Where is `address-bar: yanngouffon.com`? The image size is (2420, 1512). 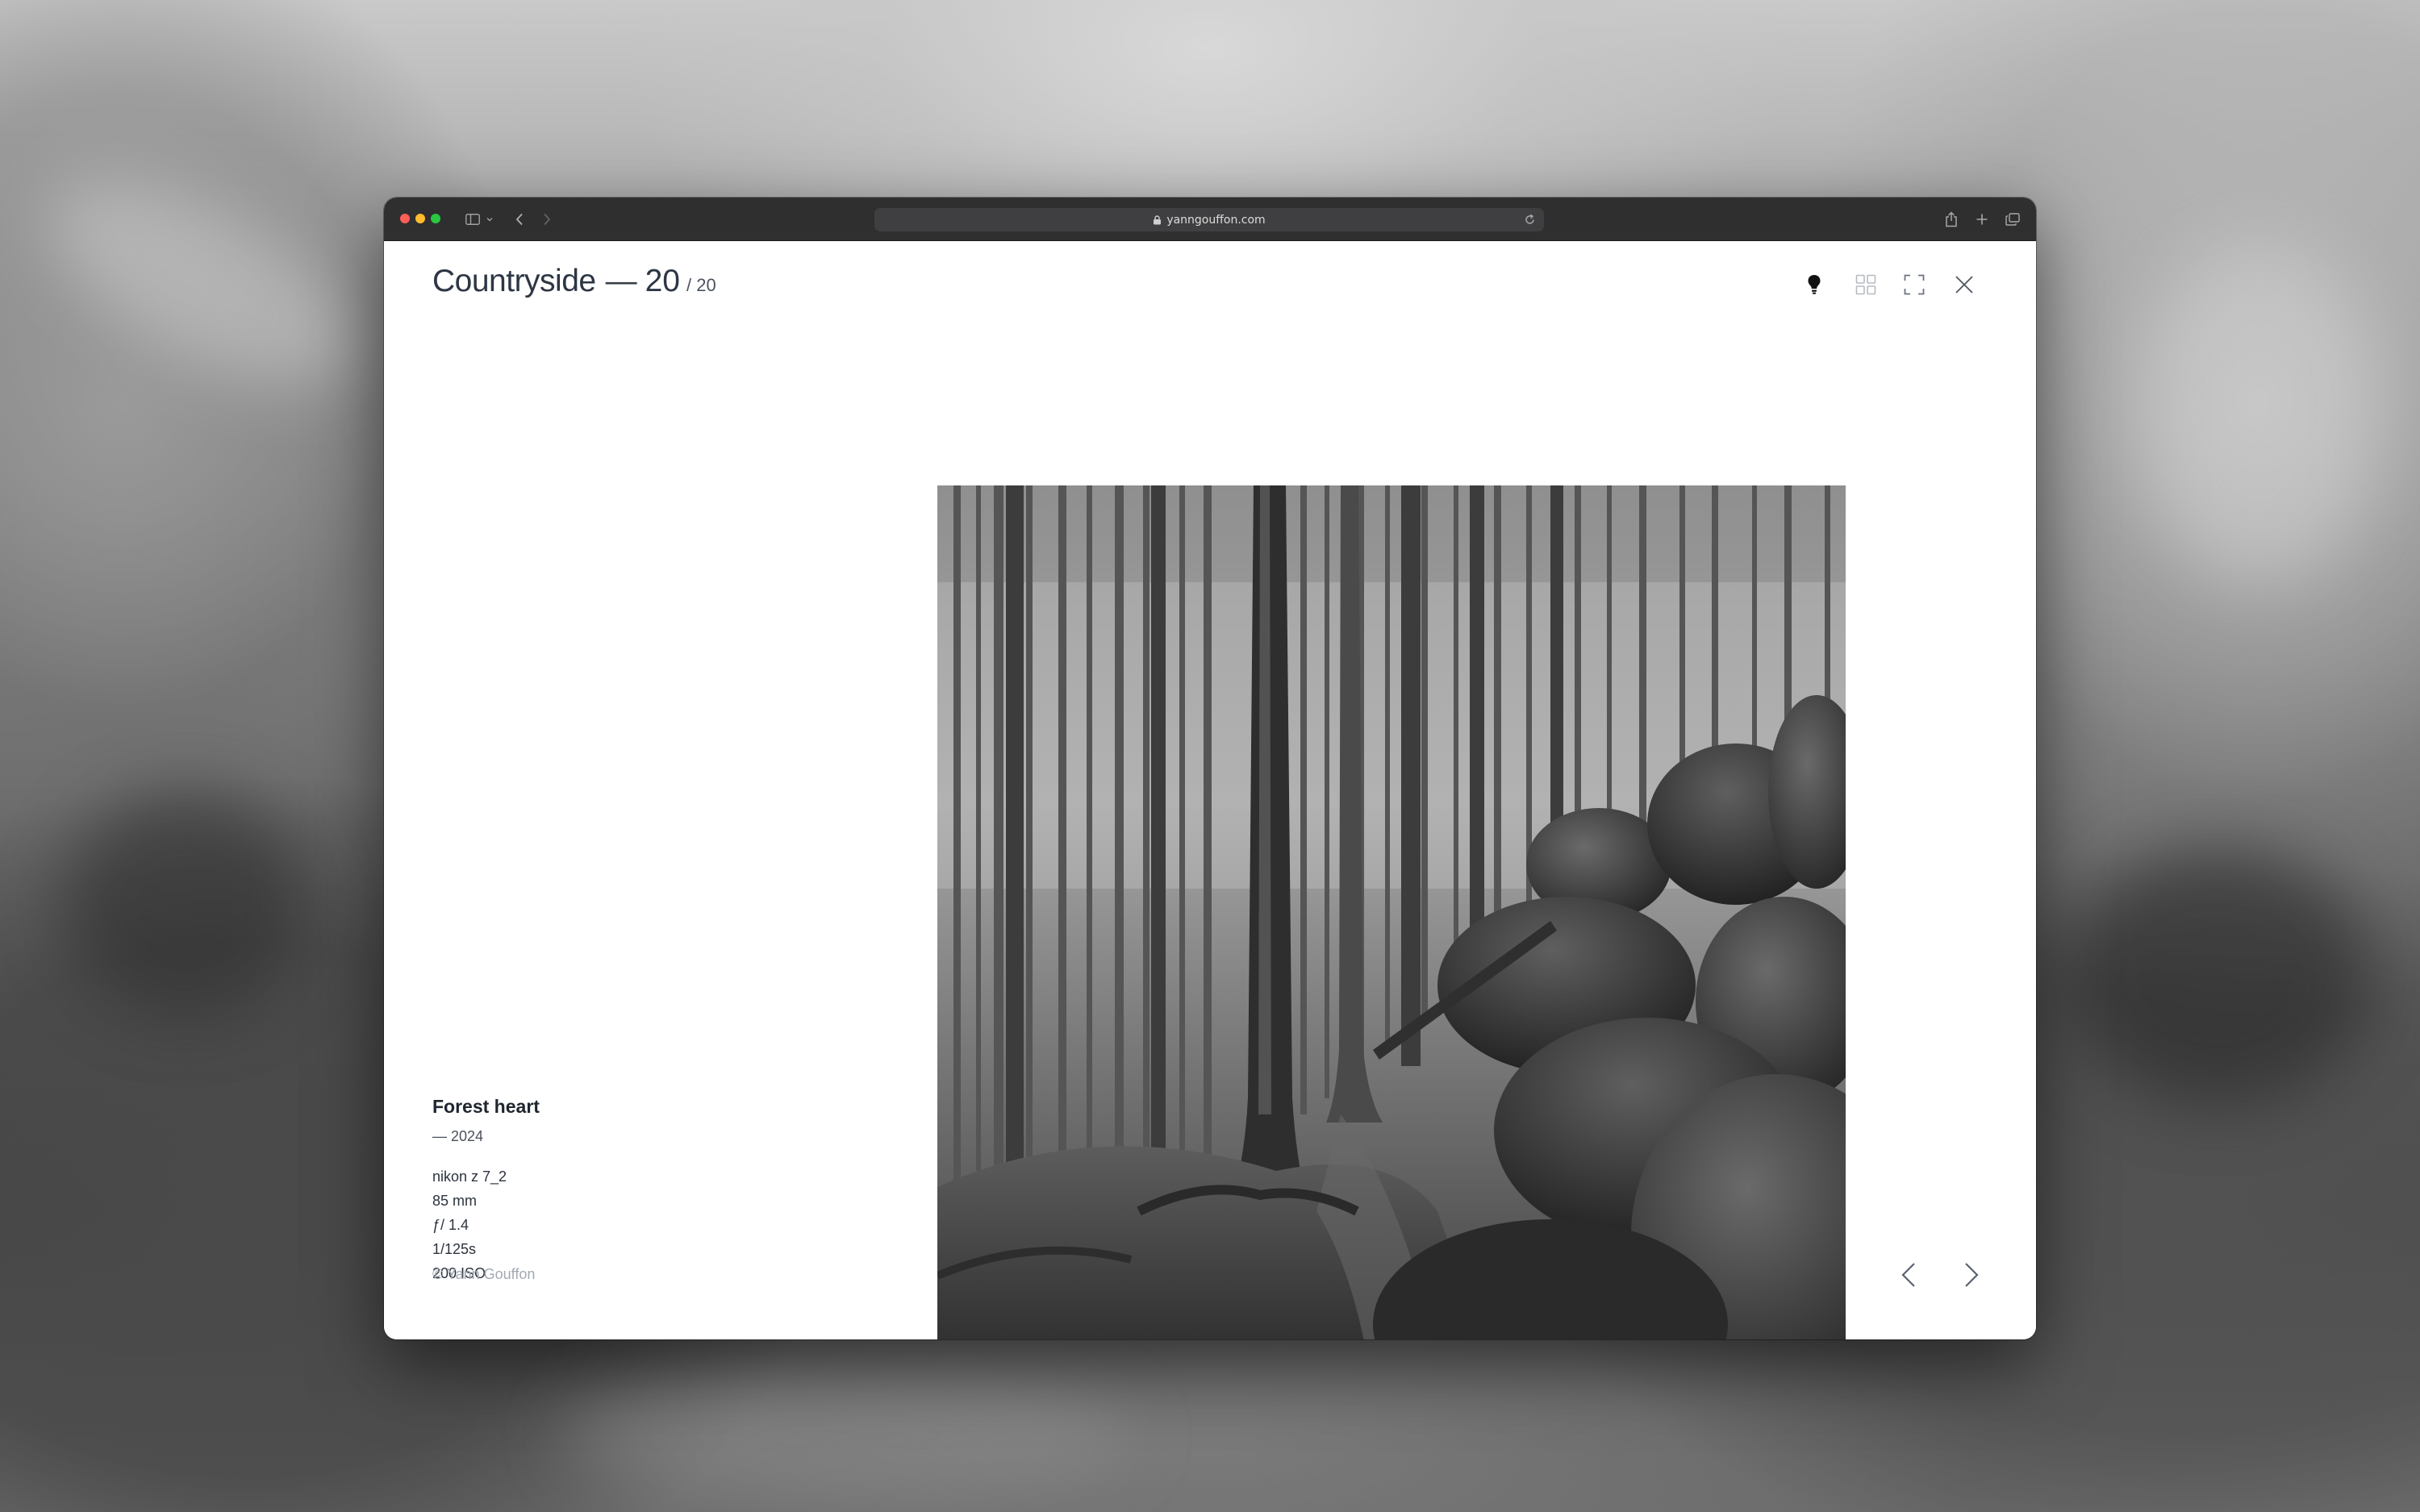
address-bar: yanngouffon.com is located at coordinates (1209, 220).